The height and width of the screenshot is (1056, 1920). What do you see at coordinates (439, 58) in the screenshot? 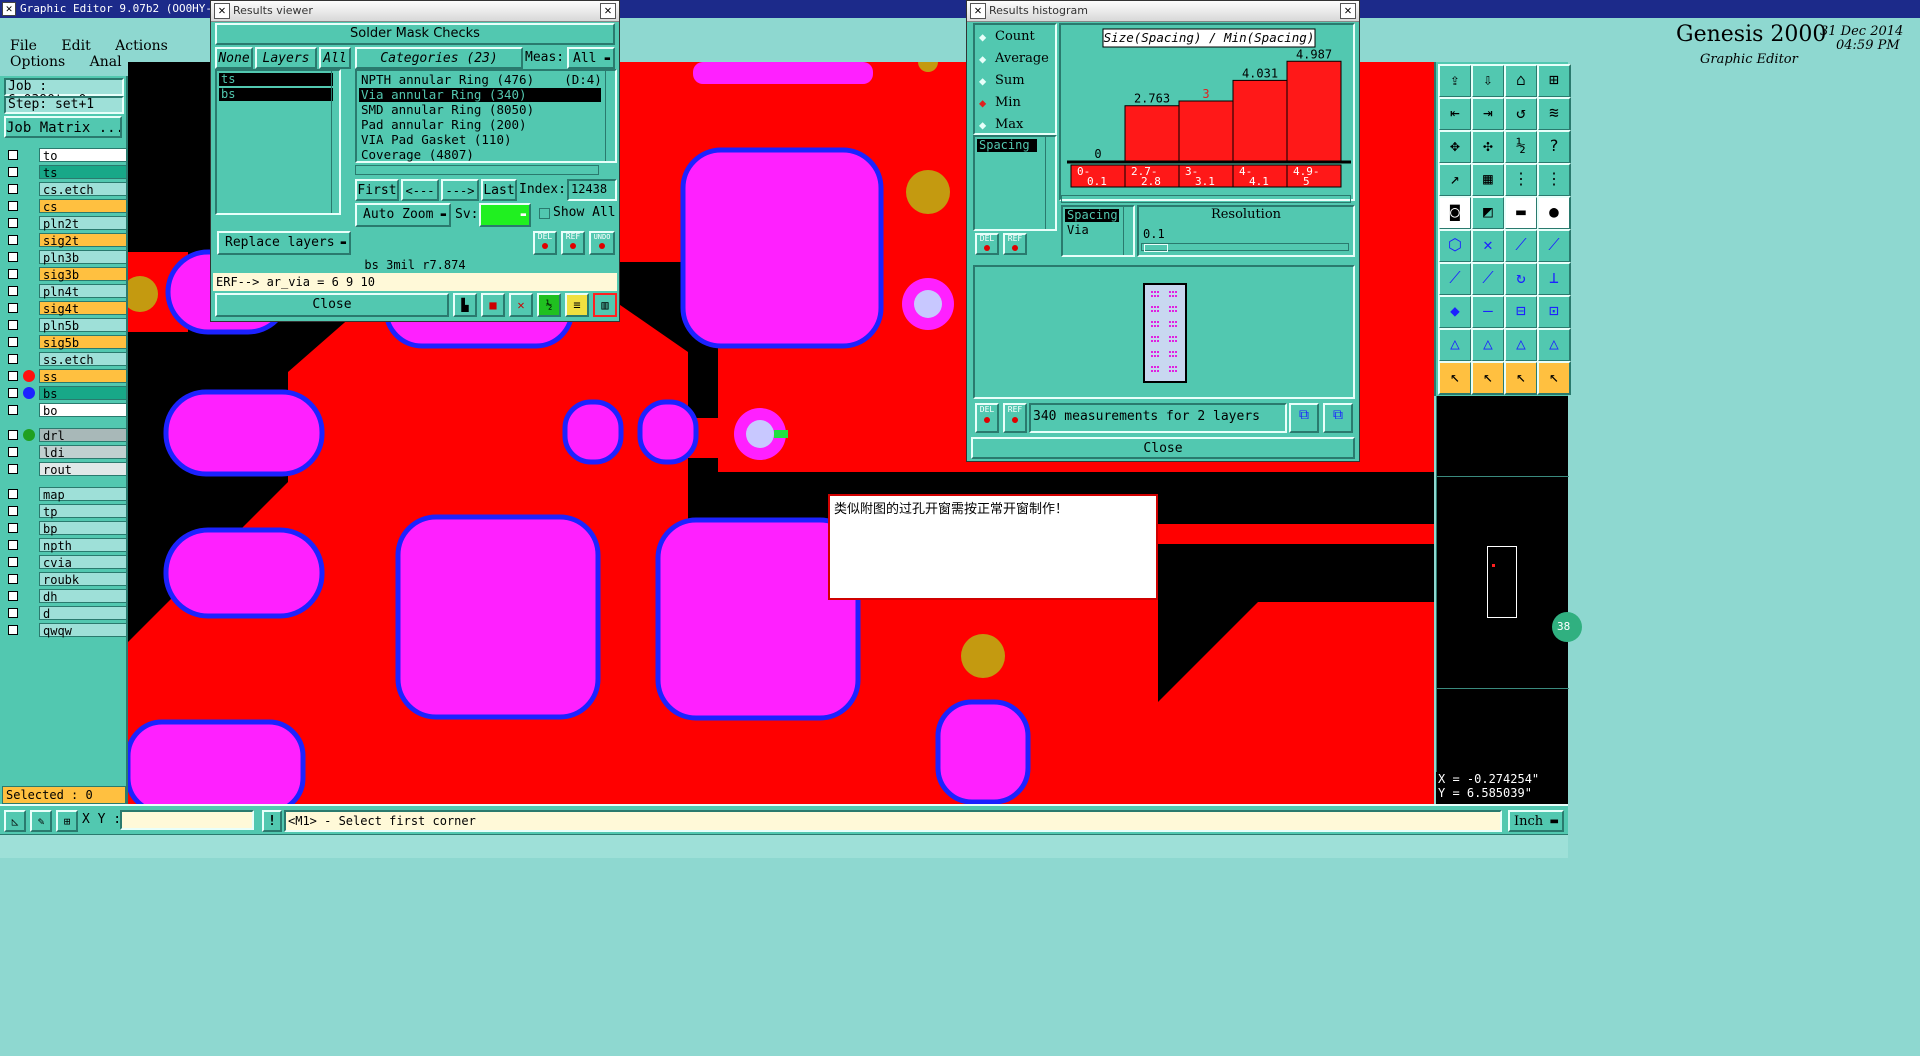
I see `categories-header: Categories (23)` at bounding box center [439, 58].